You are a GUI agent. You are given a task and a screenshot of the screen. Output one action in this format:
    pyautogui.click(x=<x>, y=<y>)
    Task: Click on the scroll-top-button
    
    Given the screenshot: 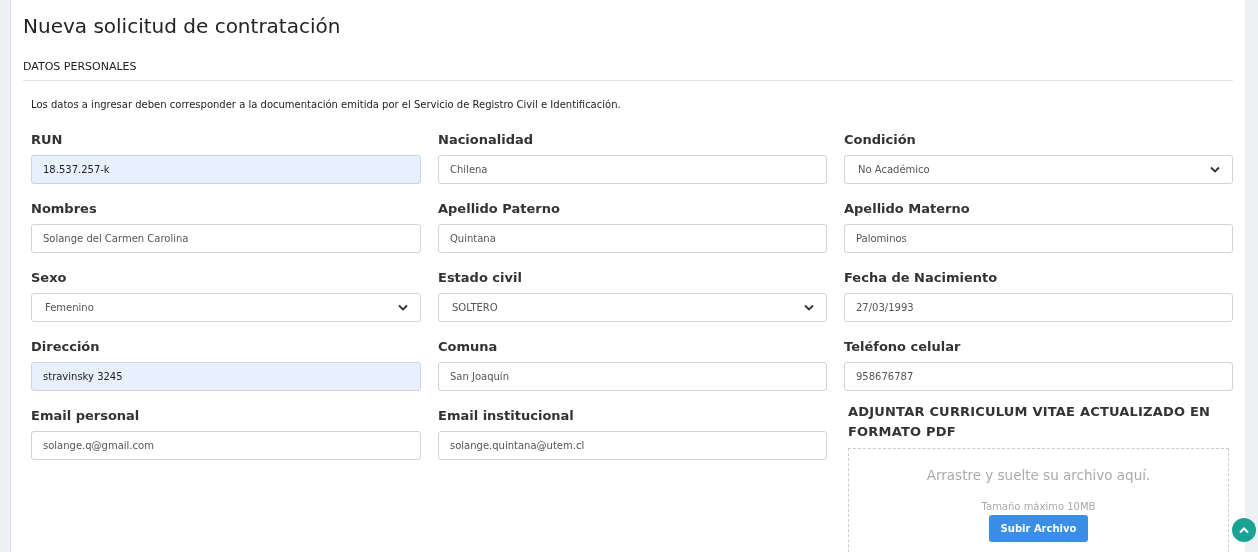 What is the action you would take?
    pyautogui.click(x=1244, y=530)
    